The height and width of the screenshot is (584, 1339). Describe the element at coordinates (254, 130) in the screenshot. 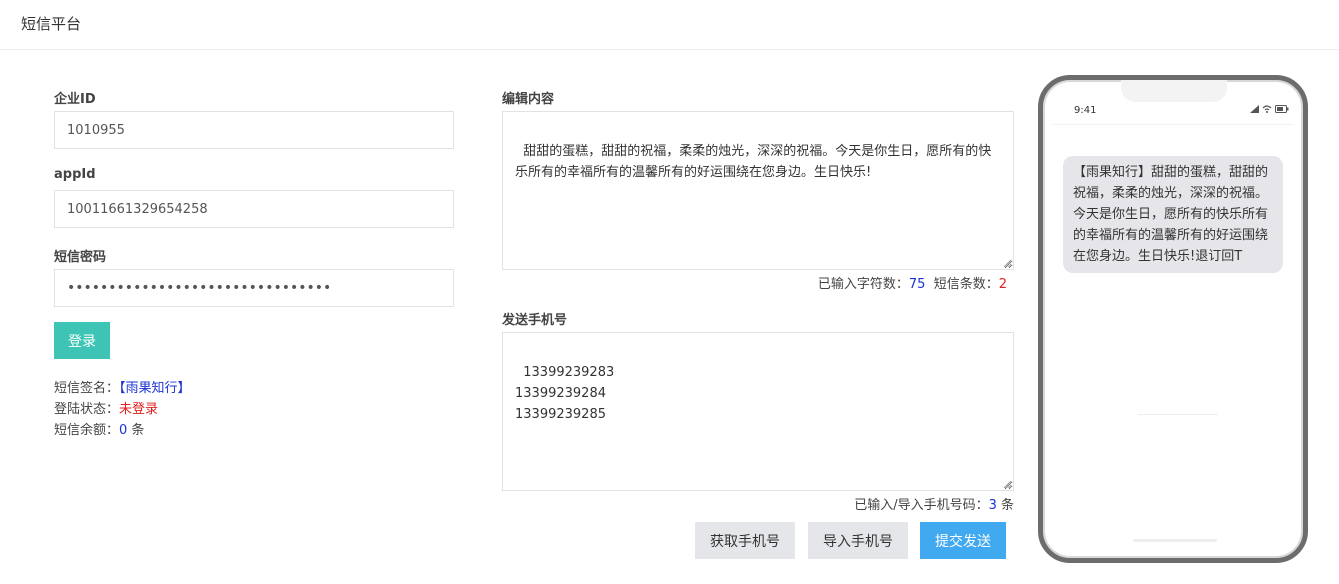

I see `company-id-input` at that location.